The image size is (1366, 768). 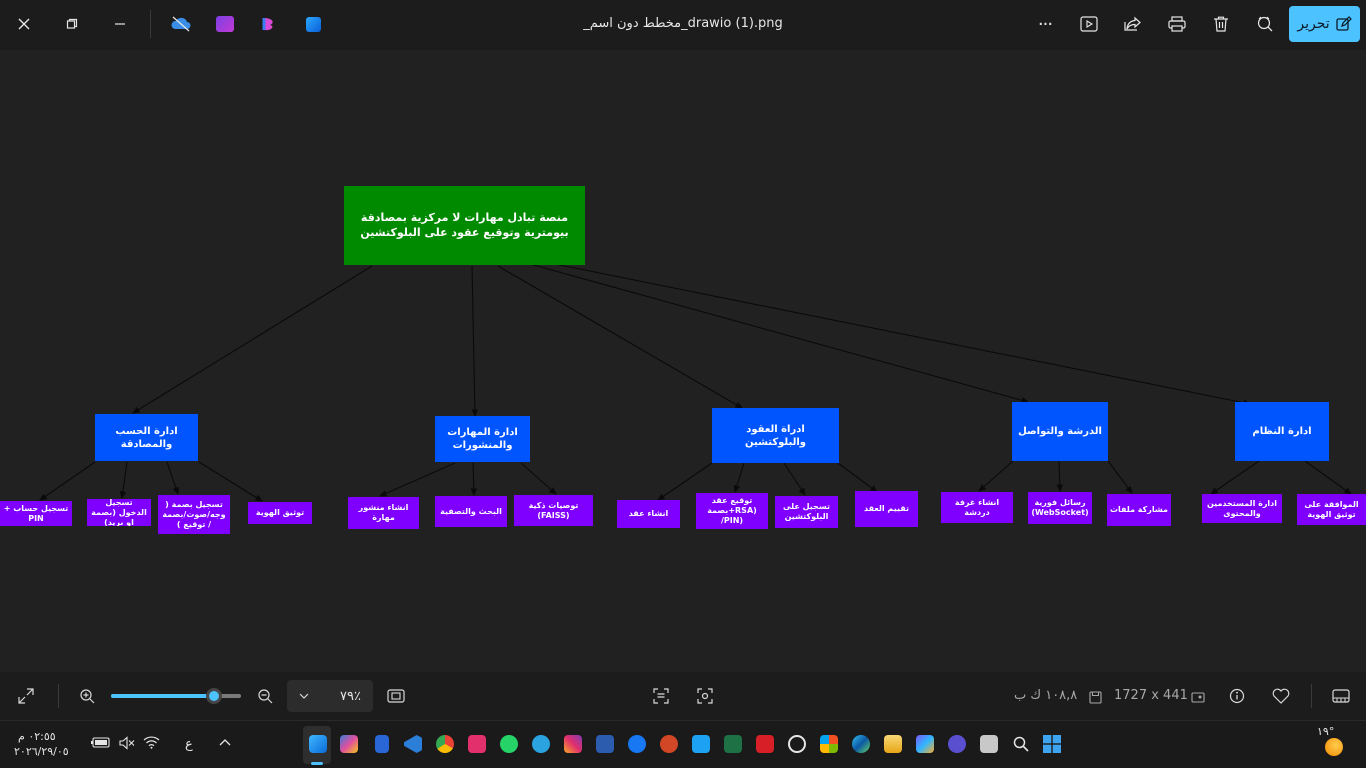 I want to click on leaf-node: انشاء عقد, so click(x=648, y=514).